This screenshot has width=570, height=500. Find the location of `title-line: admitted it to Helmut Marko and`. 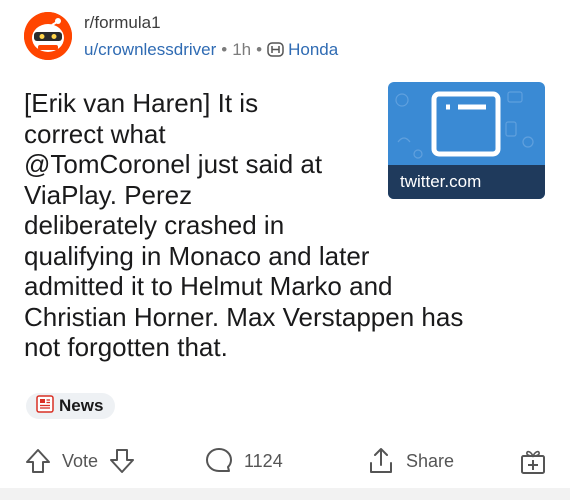

title-line: admitted it to Helmut Marko and is located at coordinates (208, 286).